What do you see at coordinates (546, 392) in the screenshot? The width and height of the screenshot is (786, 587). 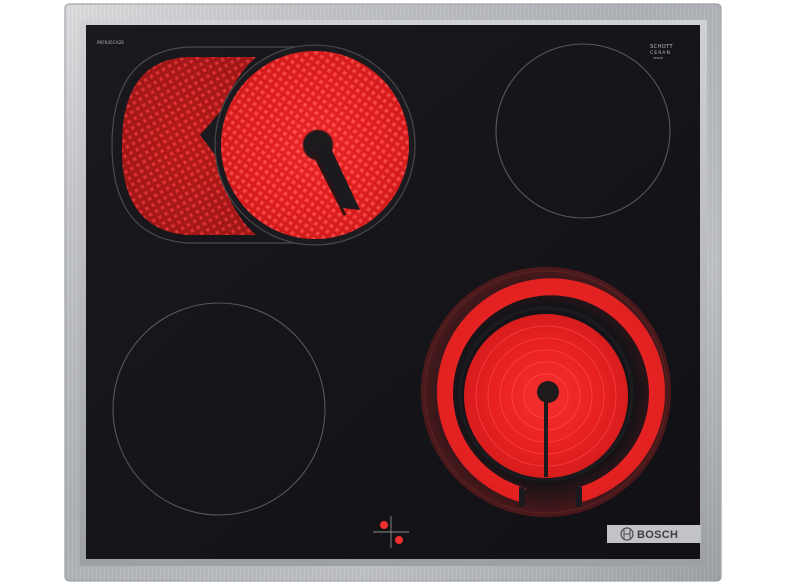 I see `cooking-zone-bottom-right` at bounding box center [546, 392].